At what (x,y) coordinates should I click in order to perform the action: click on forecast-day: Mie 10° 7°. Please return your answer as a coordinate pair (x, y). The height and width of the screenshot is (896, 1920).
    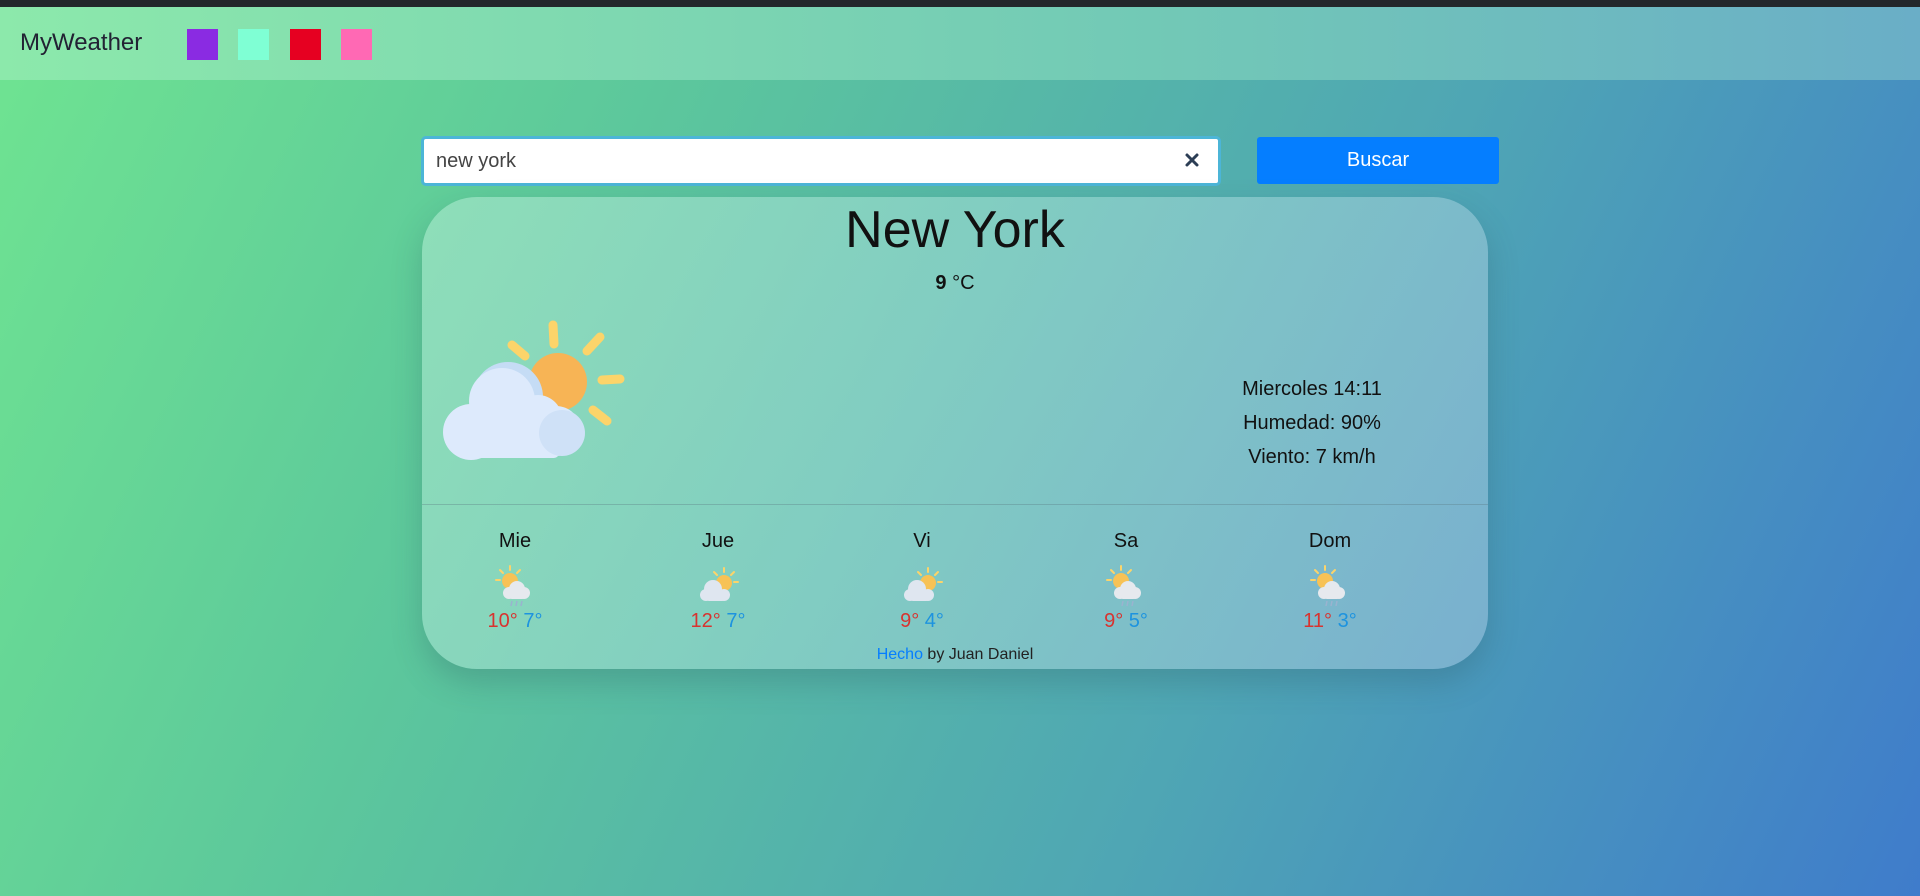
    Looking at the image, I should click on (515, 581).